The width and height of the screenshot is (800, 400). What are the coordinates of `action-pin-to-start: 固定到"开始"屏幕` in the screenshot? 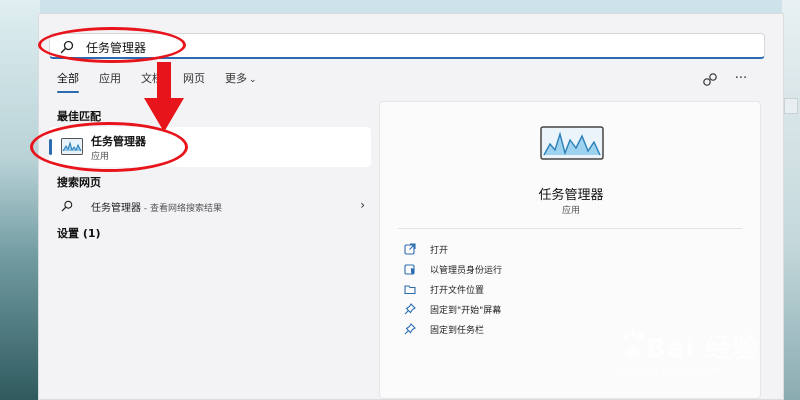 It's located at (452, 309).